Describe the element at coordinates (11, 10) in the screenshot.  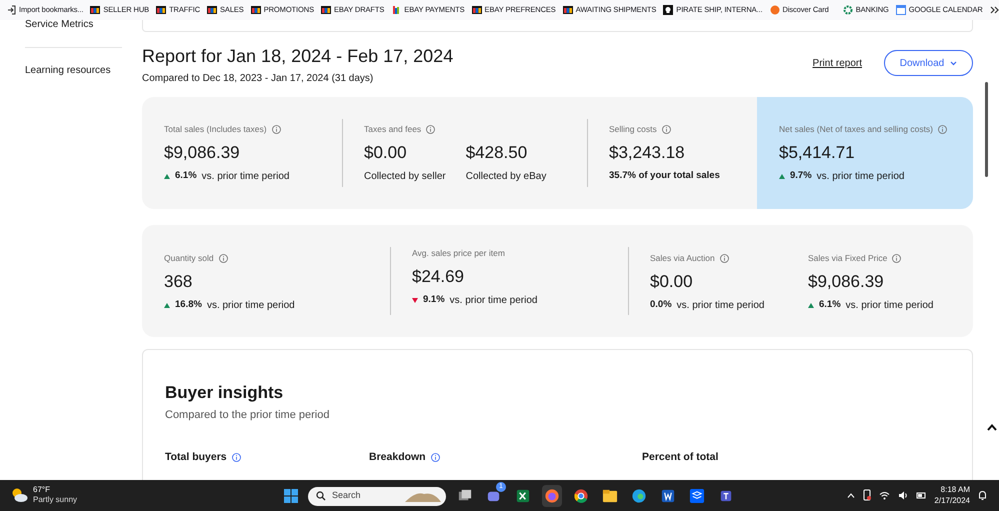
I see `import-icon` at that location.